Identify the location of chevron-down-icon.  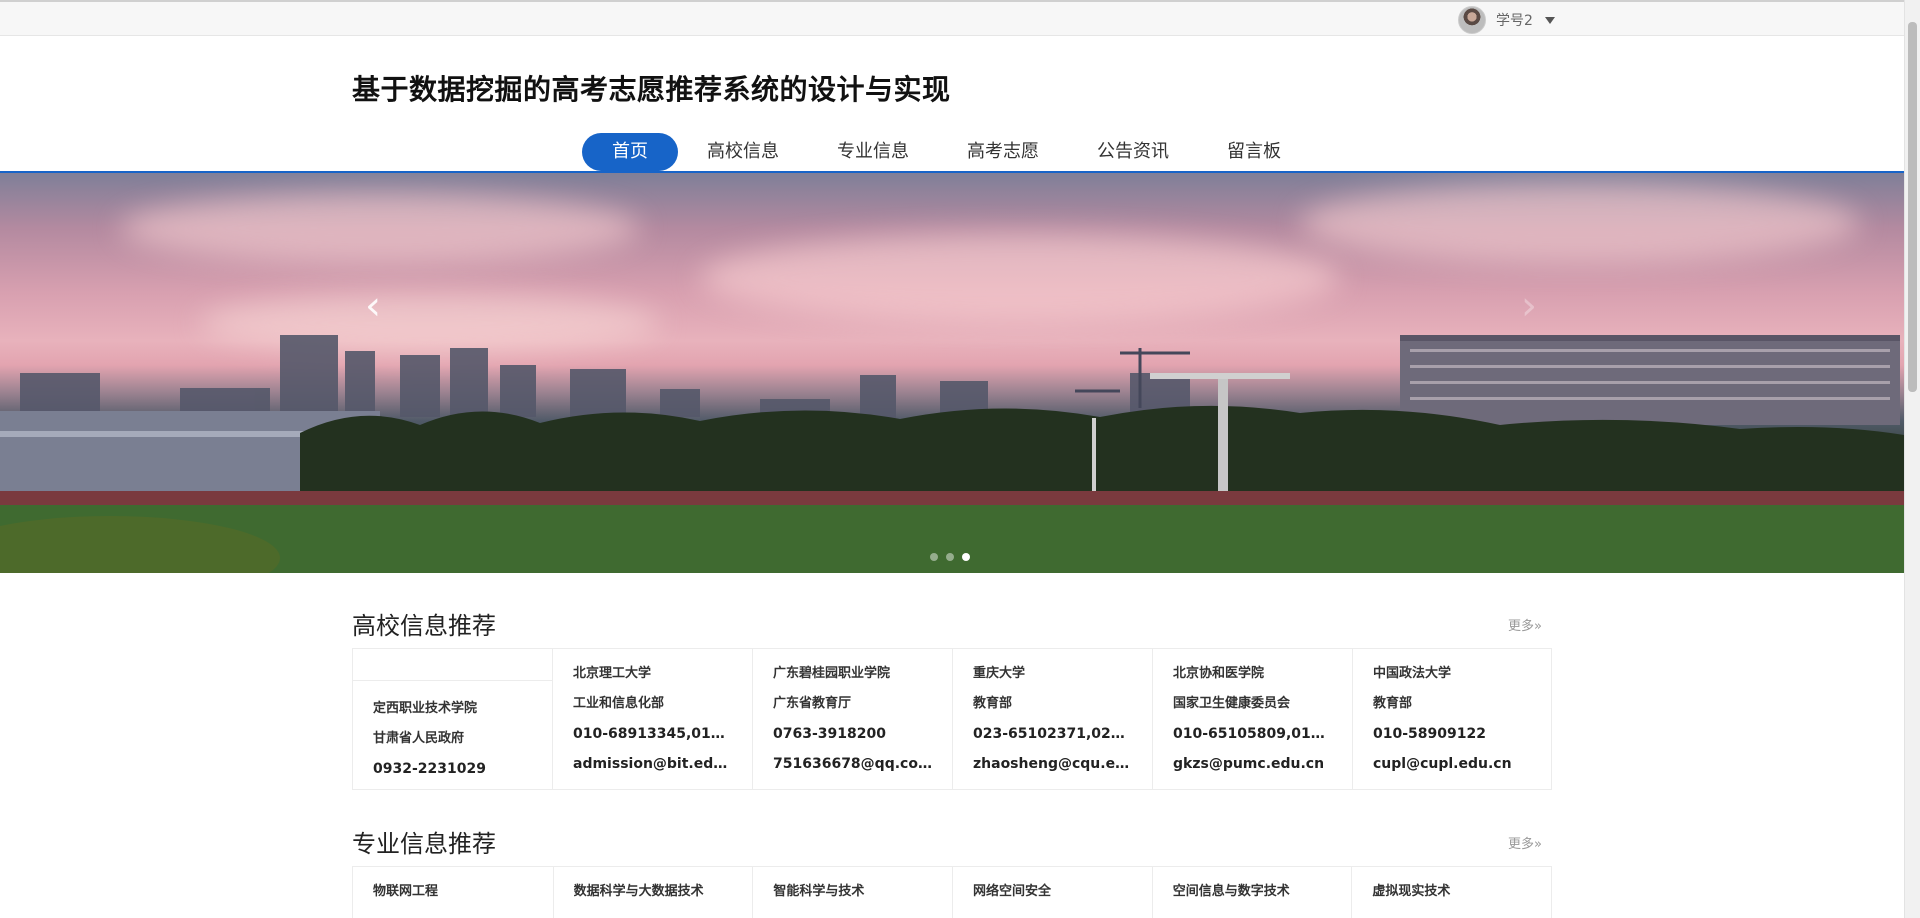
(1549, 20).